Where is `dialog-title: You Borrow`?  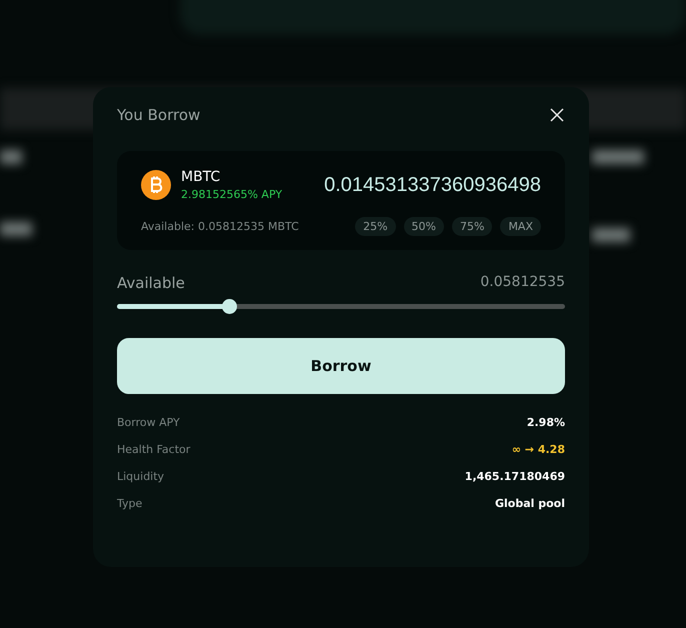
dialog-title: You Borrow is located at coordinates (158, 115).